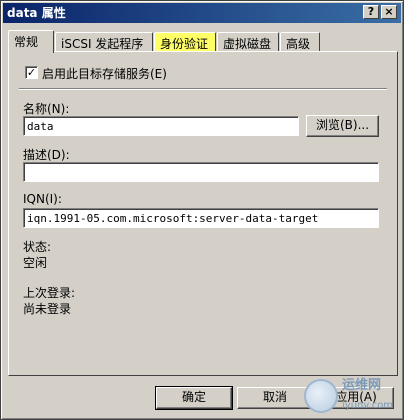 This screenshot has width=404, height=420. I want to click on close-icon: ×, so click(389, 11).